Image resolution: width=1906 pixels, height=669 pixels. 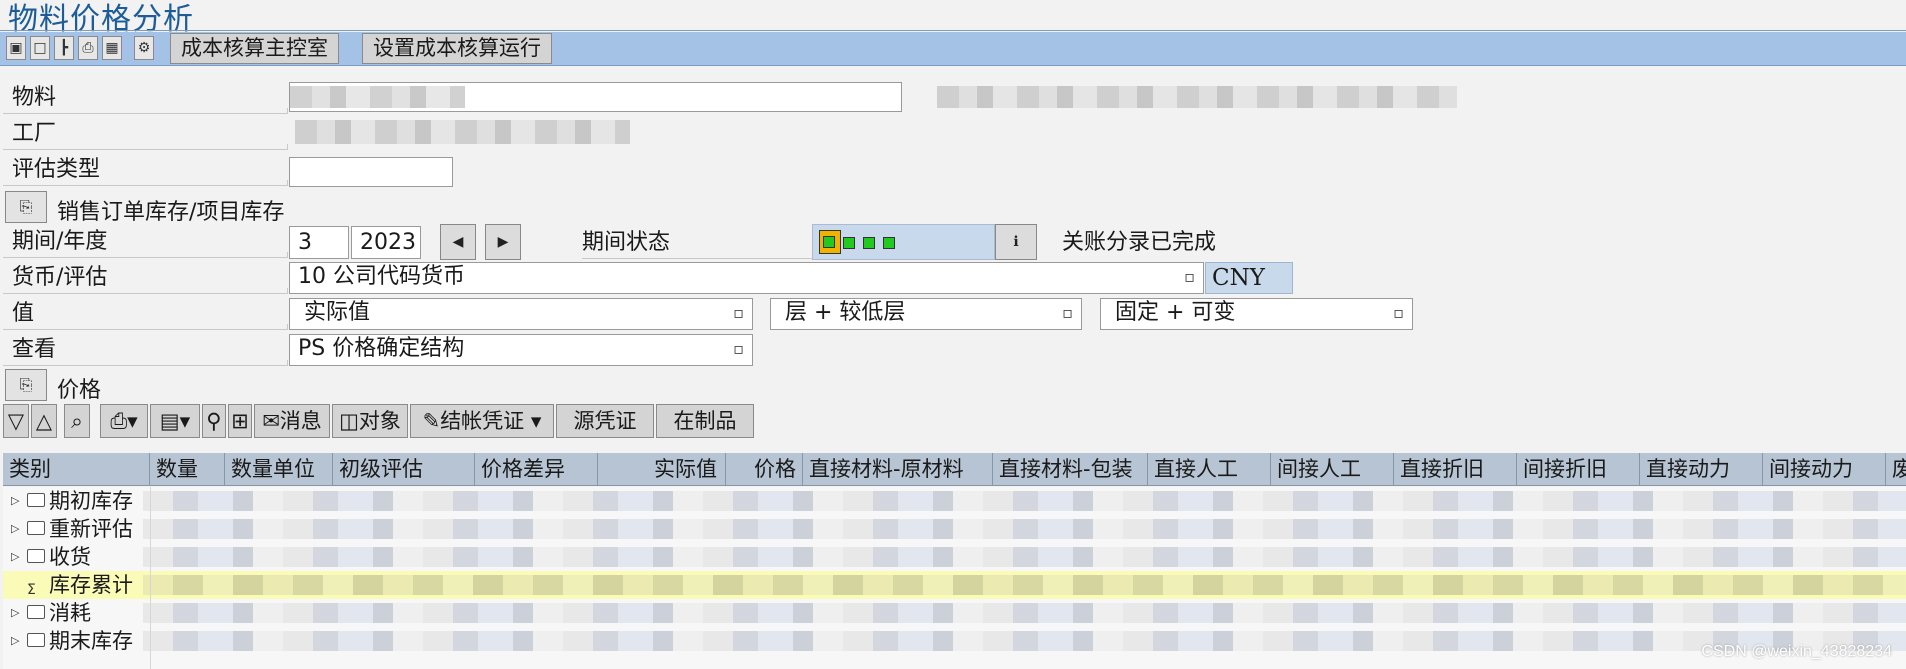 I want to click on next-period-icon: ▶, so click(x=503, y=242).